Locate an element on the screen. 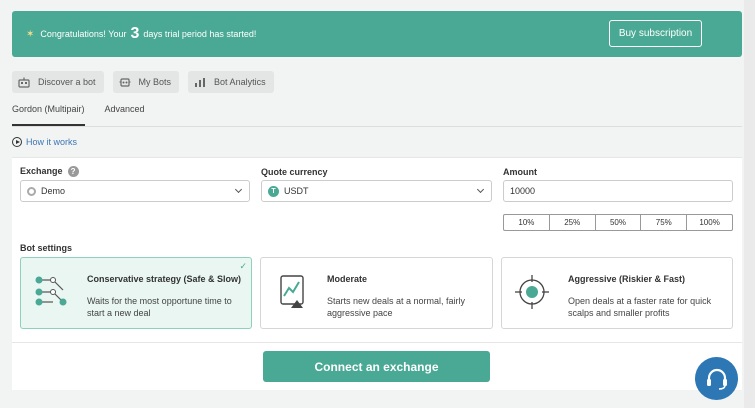  headset-icon is located at coordinates (716, 379).